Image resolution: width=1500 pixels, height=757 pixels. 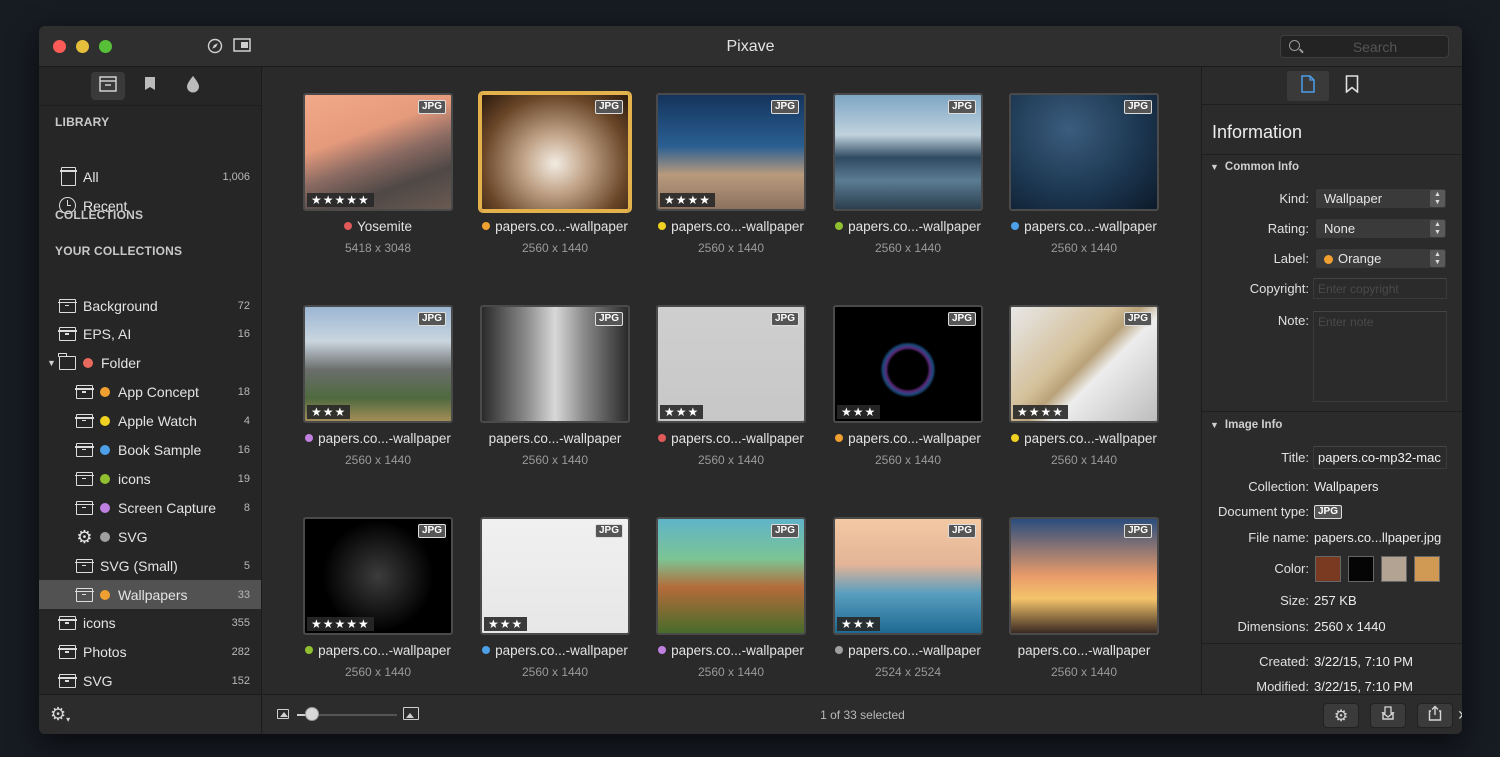 I want to click on window-title: Pixave, so click(x=750, y=46).